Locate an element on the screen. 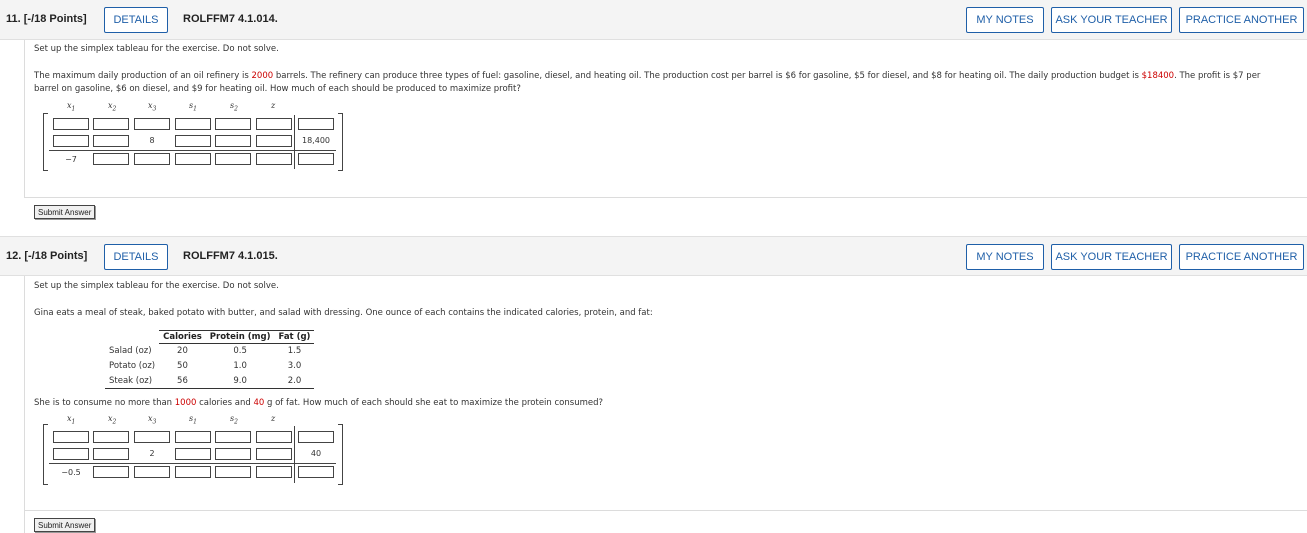 This screenshot has width=1307, height=533. table-header: Calories is located at coordinates (182, 337).